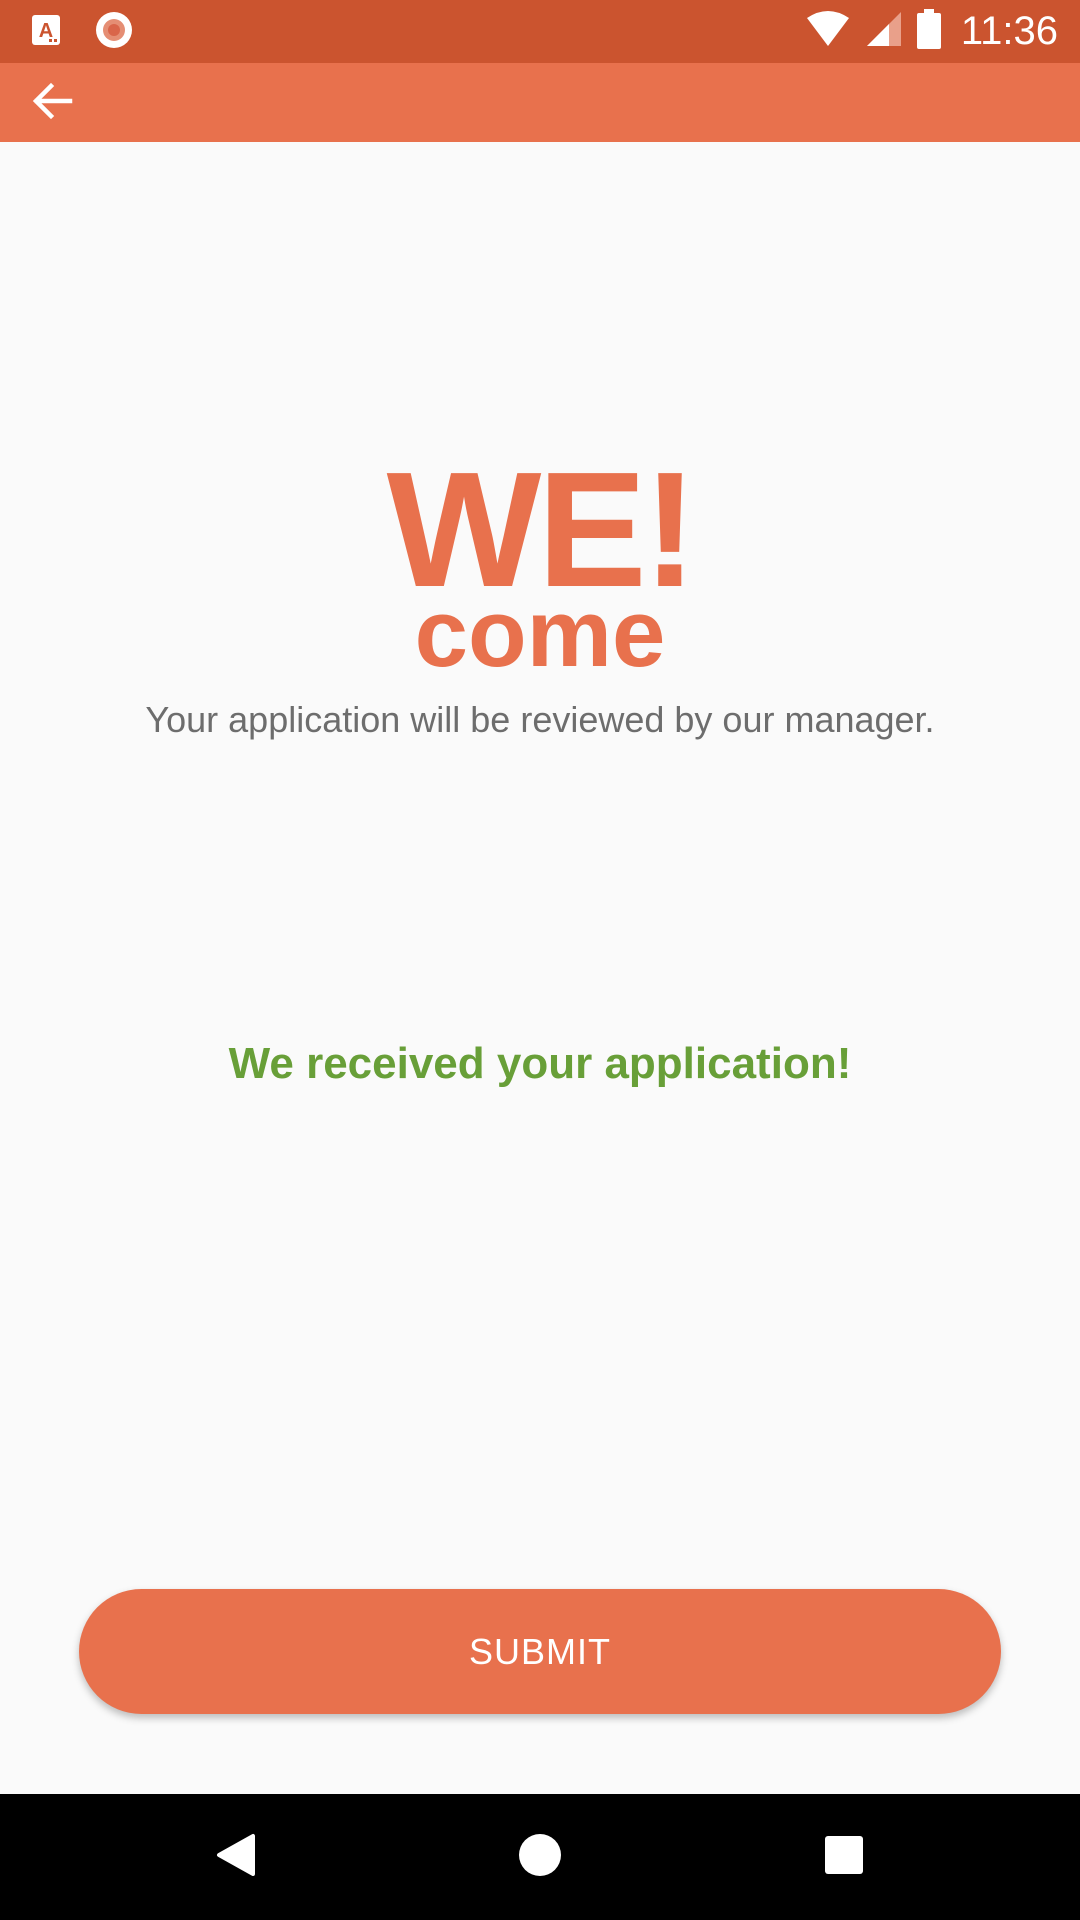  I want to click on nav-back-button, so click(236, 1857).